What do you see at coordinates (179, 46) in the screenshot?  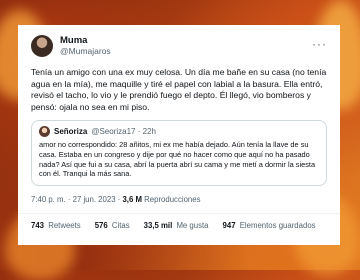 I see `tweet-header: Muma @Mumajaros ···` at bounding box center [179, 46].